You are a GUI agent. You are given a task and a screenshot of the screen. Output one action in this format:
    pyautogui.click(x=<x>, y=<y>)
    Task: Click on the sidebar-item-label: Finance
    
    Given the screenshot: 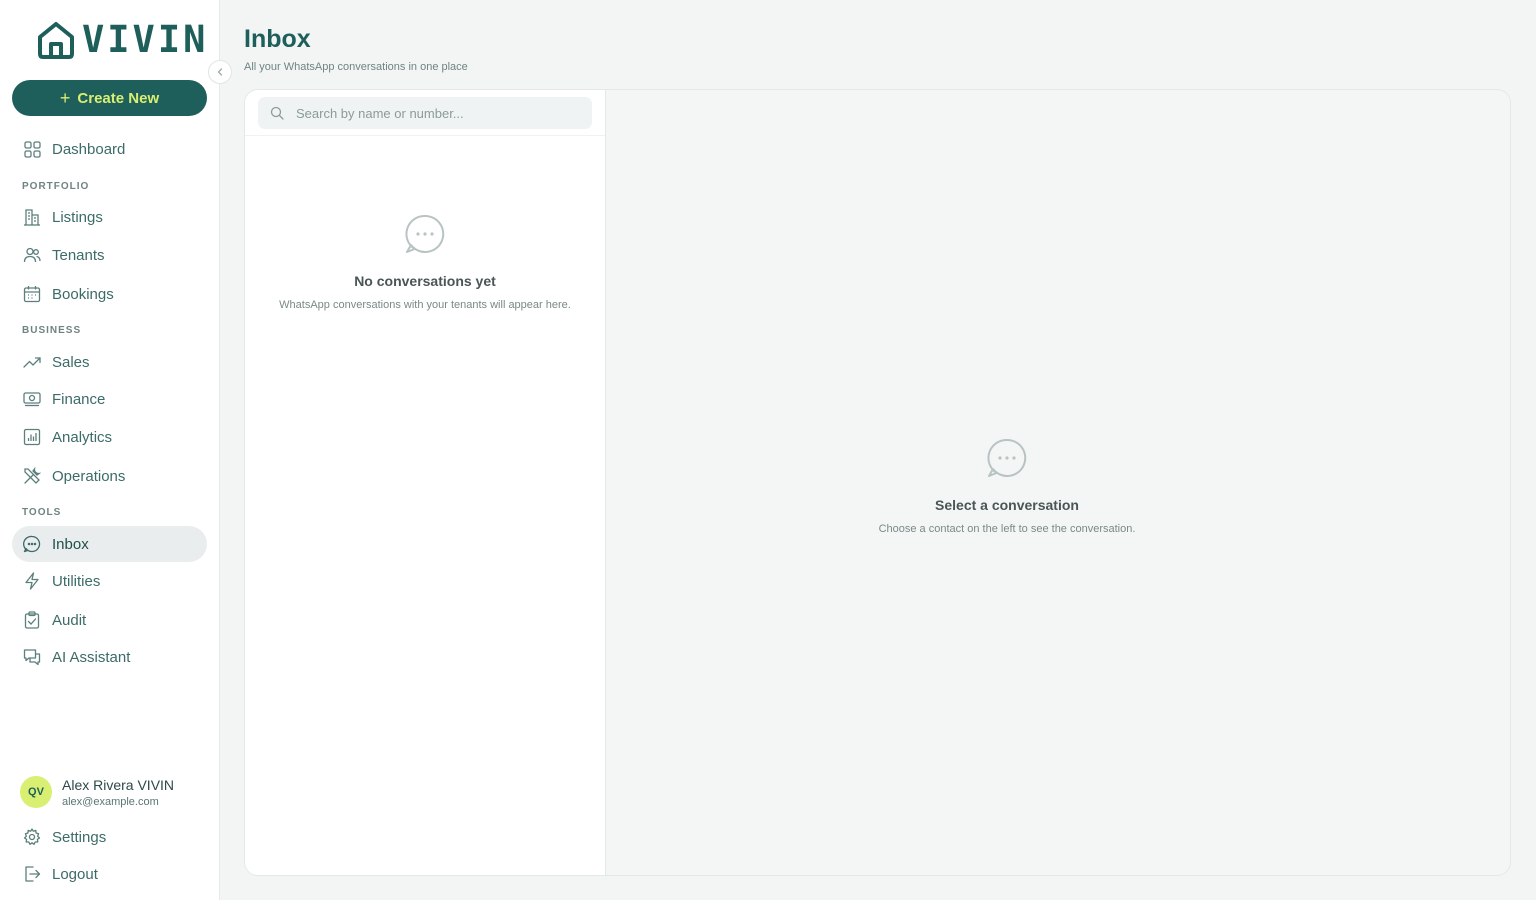 What is the action you would take?
    pyautogui.click(x=79, y=399)
    